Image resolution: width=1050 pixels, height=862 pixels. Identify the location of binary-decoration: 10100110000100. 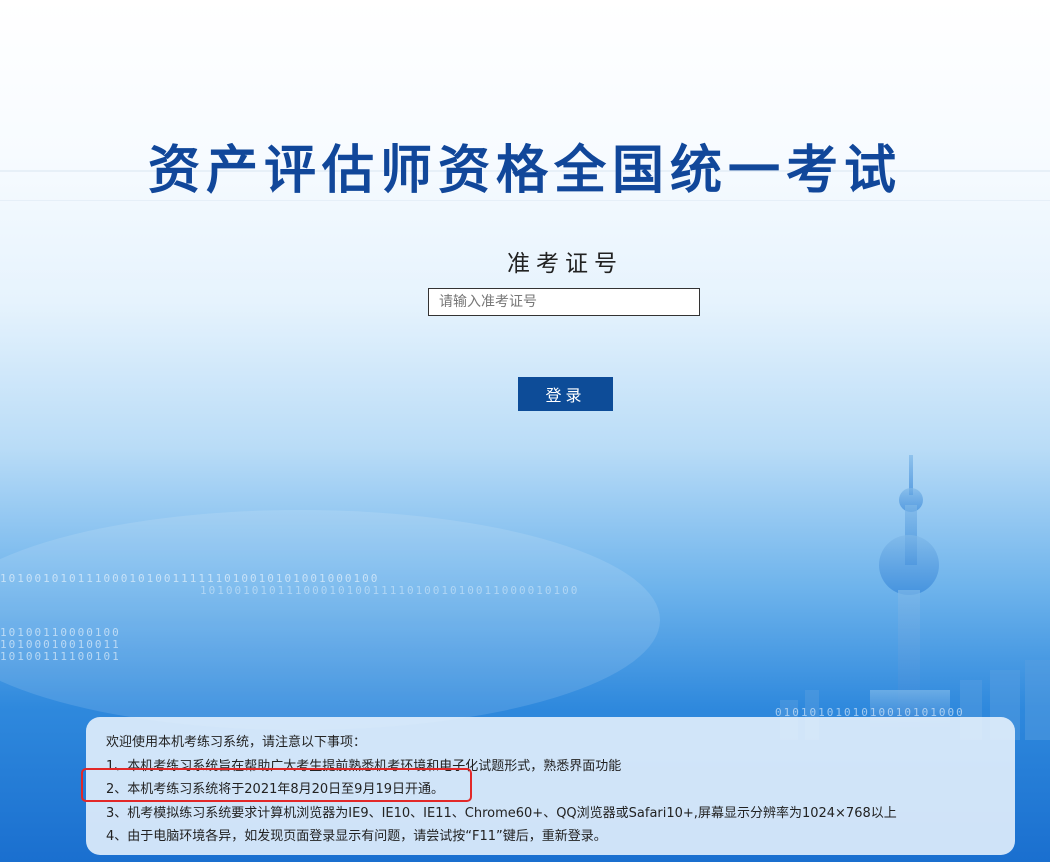
(60, 632).